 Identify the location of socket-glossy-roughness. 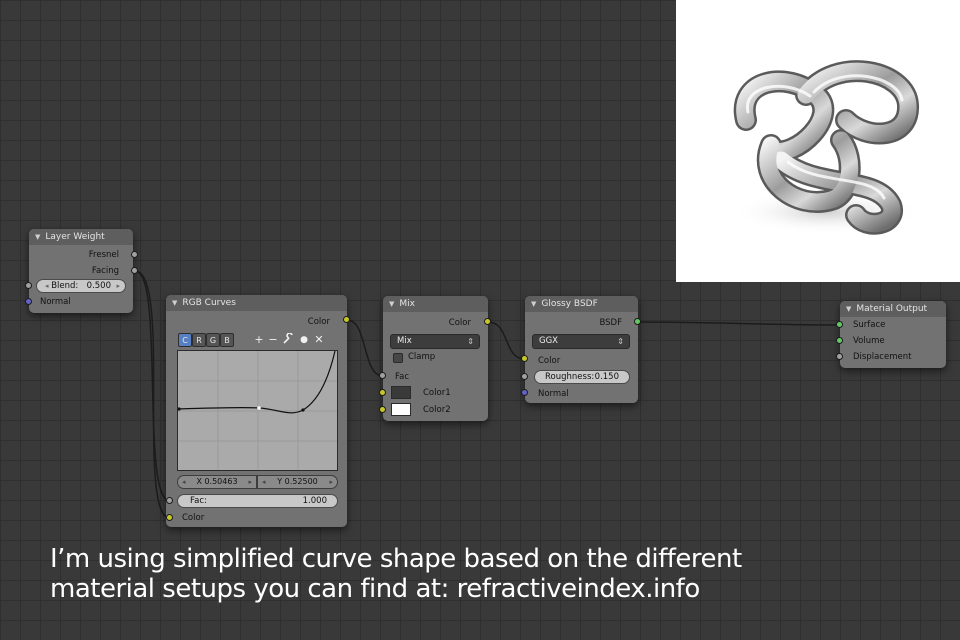
(524, 376).